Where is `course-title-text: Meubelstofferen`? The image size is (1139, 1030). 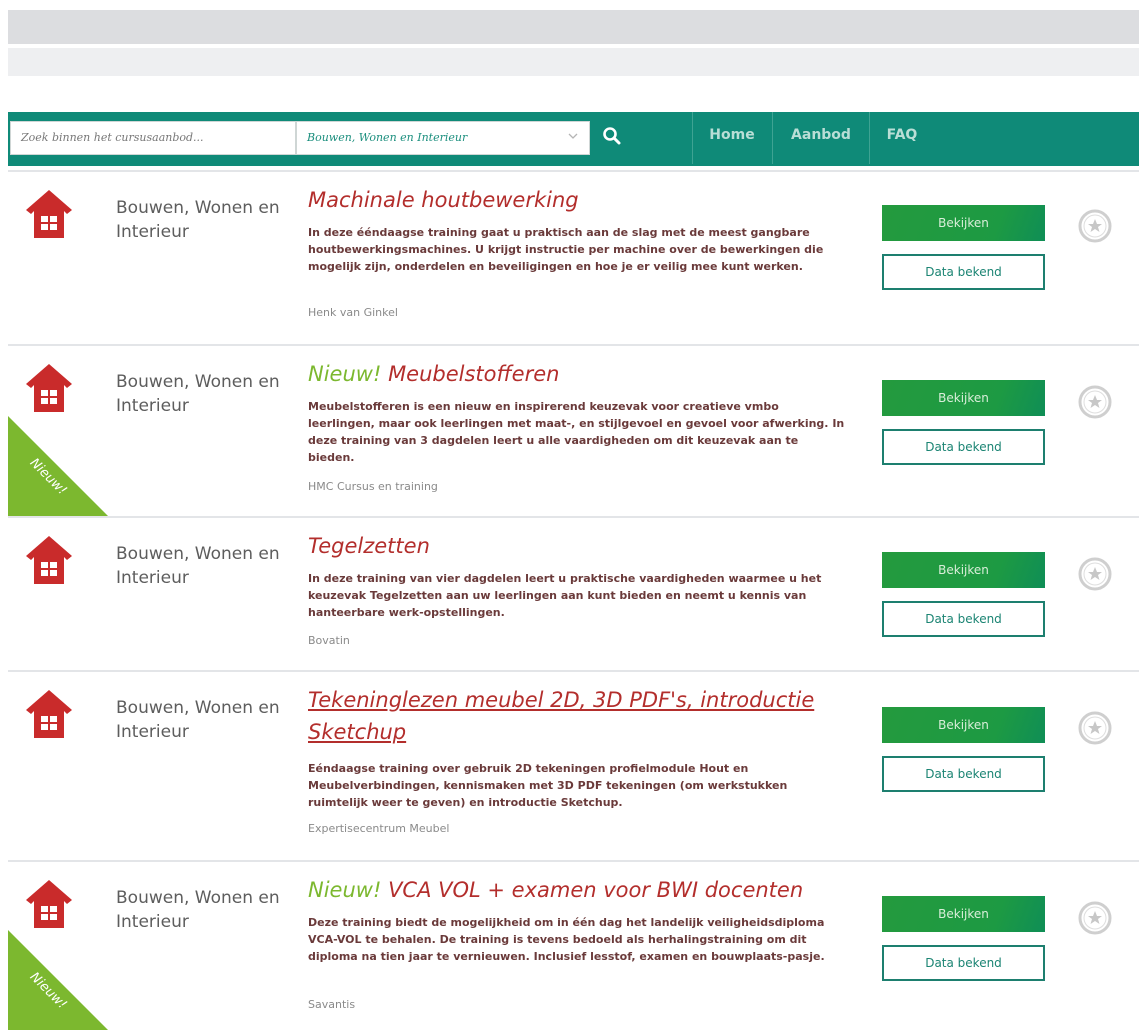
course-title-text: Meubelstofferen is located at coordinates (473, 374).